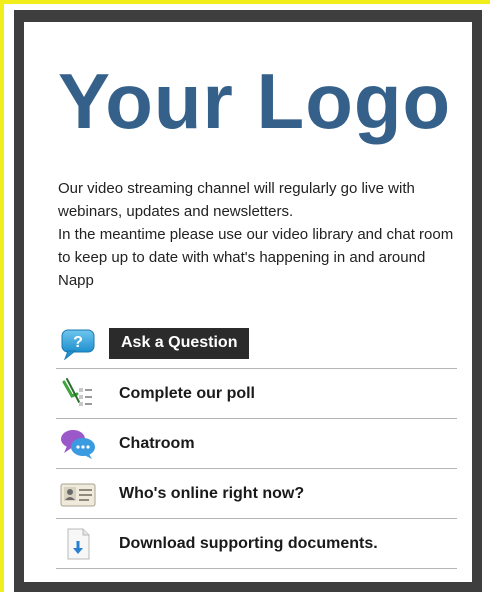 Image resolution: width=490 pixels, height=592 pixels. What do you see at coordinates (256, 394) in the screenshot?
I see `menu-item-complete-poll: Complete our poll` at bounding box center [256, 394].